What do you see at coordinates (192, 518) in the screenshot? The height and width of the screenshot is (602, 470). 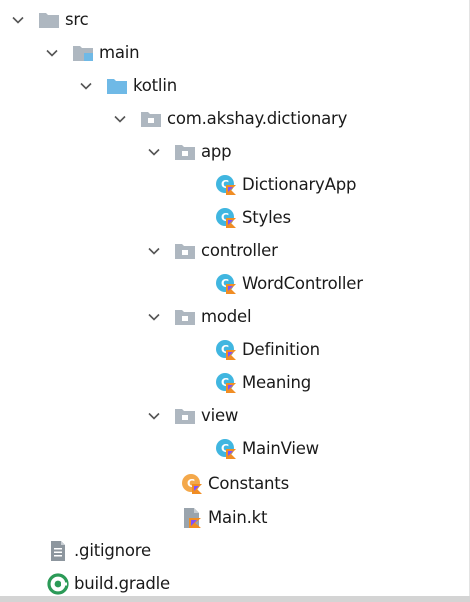 I see `kotlin-file-icon` at bounding box center [192, 518].